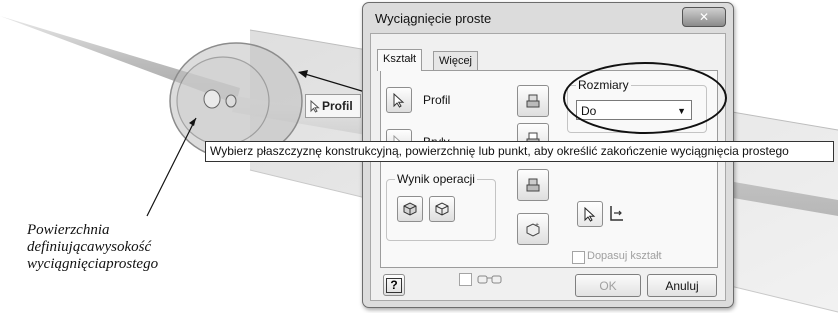 Image resolution: width=838 pixels, height=313 pixels. What do you see at coordinates (89, 247) in the screenshot?
I see `caption-line-2: definiującawysokość` at bounding box center [89, 247].